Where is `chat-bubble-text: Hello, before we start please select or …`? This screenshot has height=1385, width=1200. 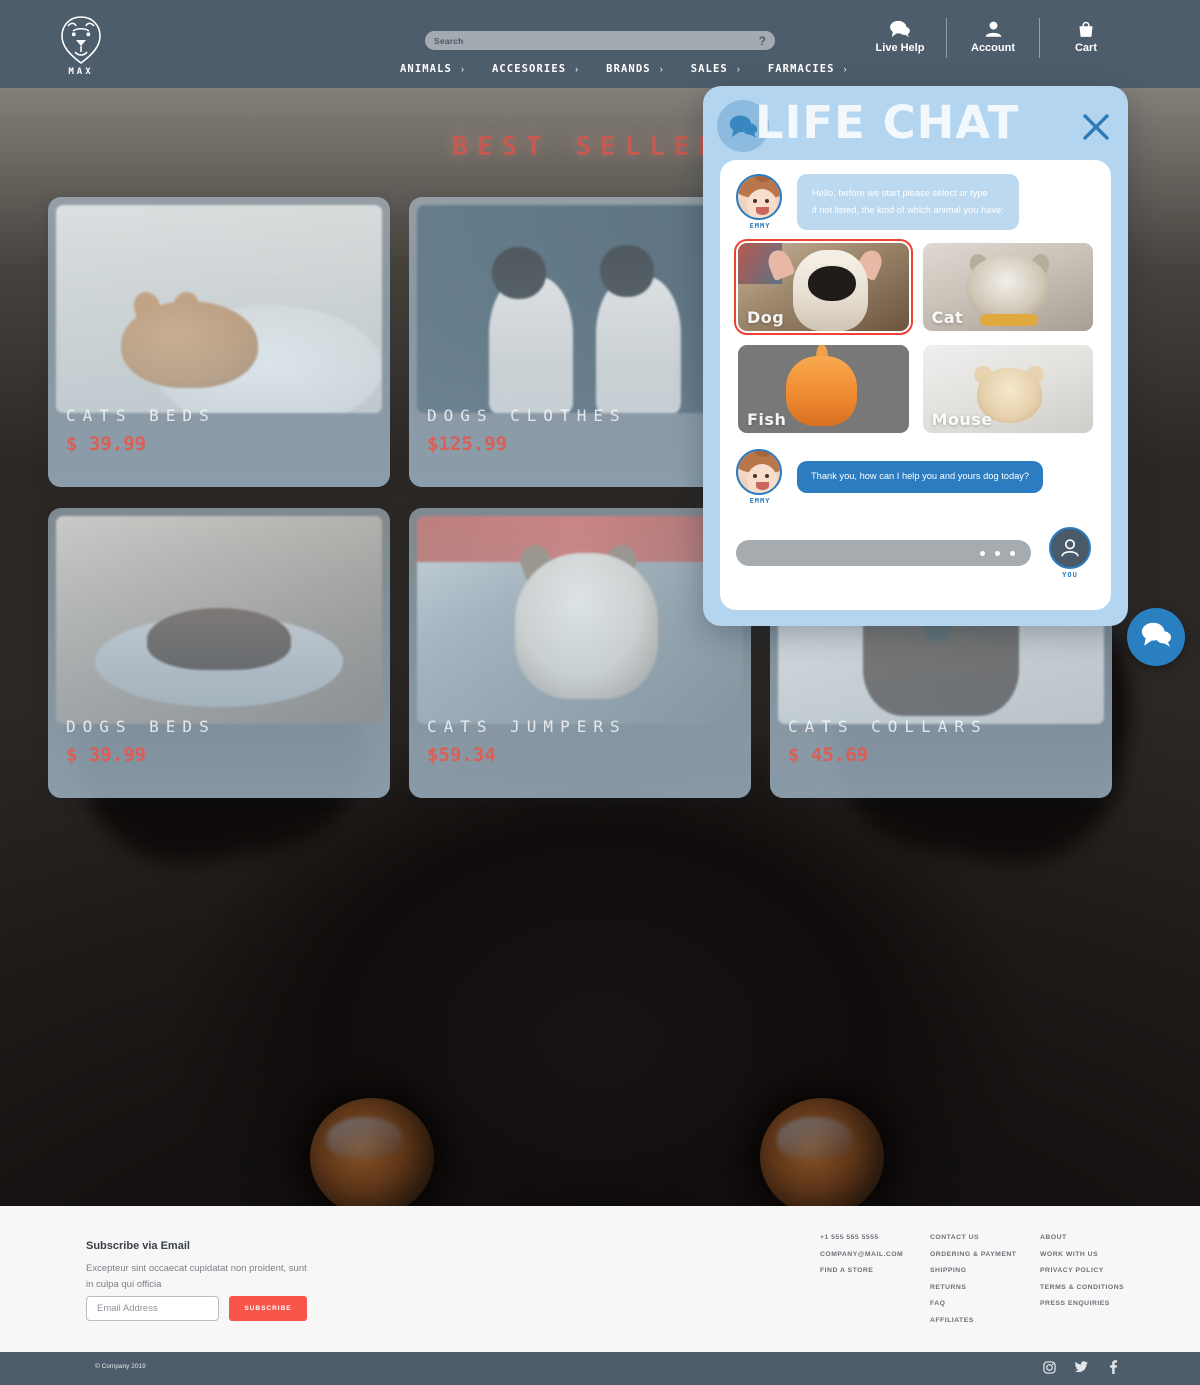 chat-bubble-text: Hello, before we start please select or … is located at coordinates (908, 202).